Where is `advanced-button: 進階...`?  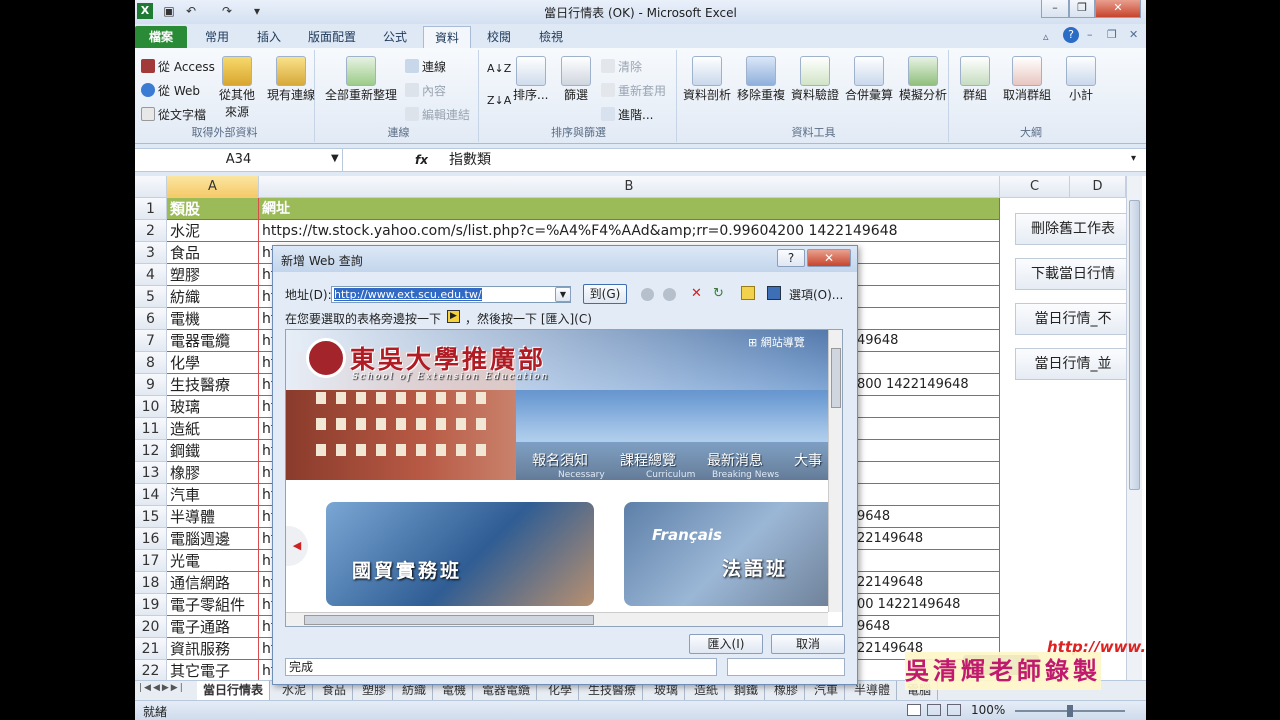
advanced-button: 進階... is located at coordinates (627, 114).